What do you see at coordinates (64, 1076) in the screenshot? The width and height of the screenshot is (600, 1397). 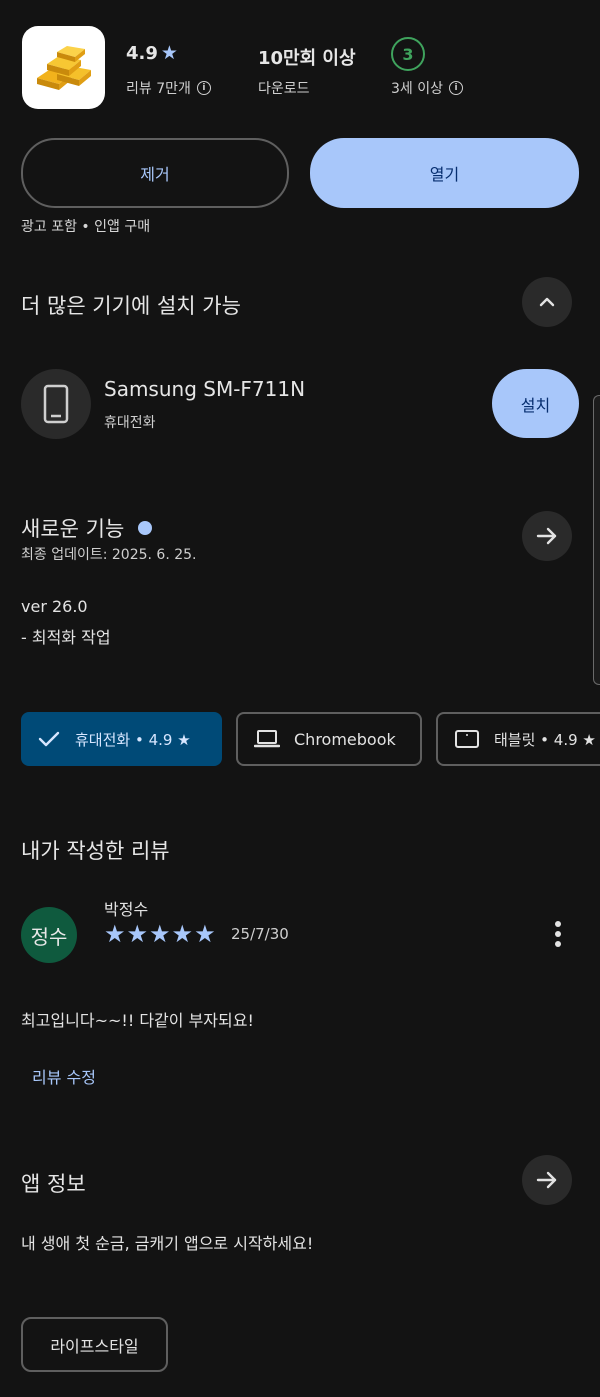 I see `edit-review-link: 리뷰 수정` at bounding box center [64, 1076].